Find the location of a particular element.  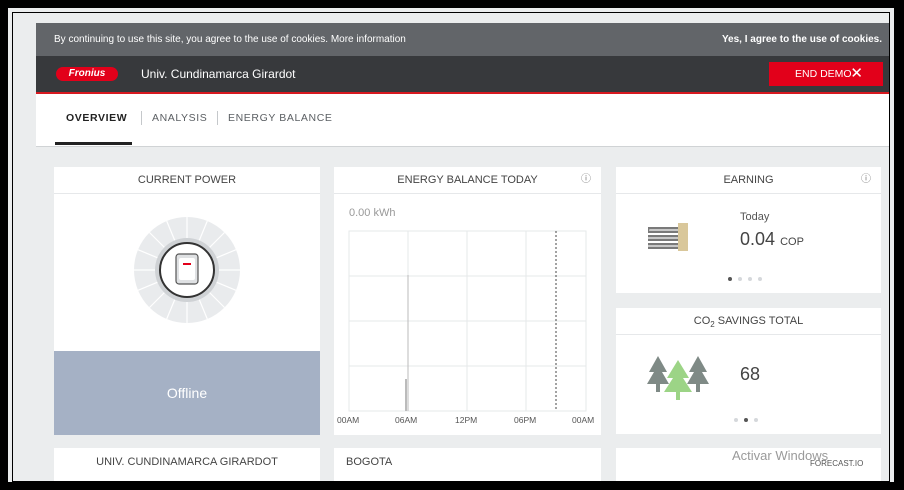

info-icon: ⓘ is located at coordinates (866, 180).